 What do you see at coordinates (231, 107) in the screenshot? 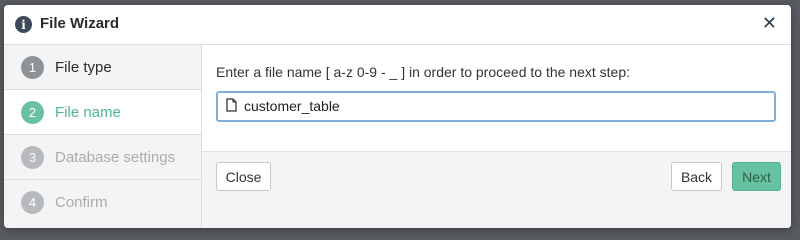
I see `document-icon` at bounding box center [231, 107].